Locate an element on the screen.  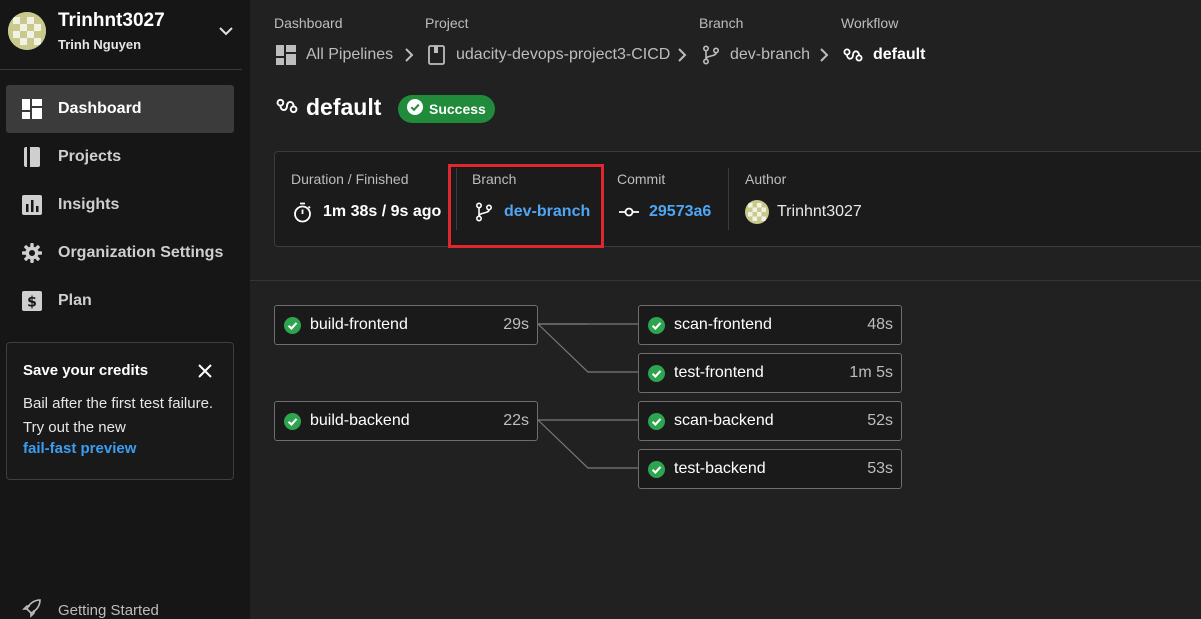
sidebar-item-insights: Insights is located at coordinates (120, 205).